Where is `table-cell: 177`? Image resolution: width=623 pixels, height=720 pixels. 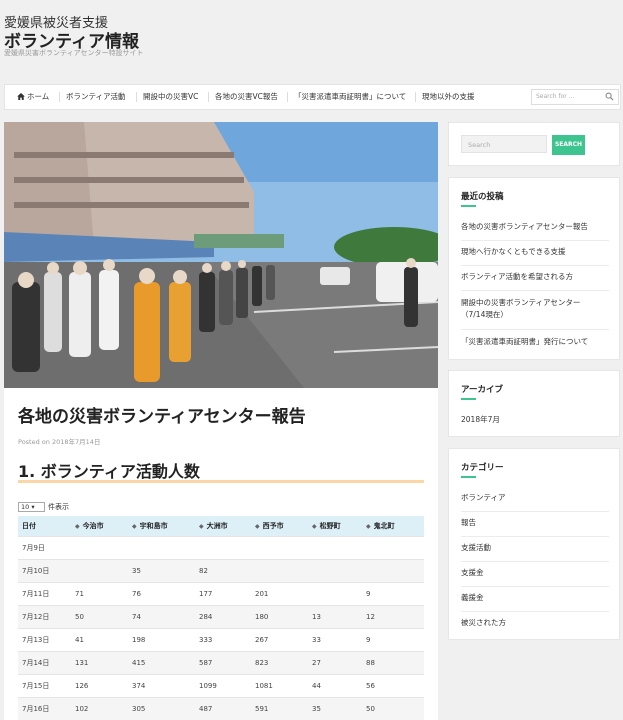
table-cell: 177 is located at coordinates (223, 593).